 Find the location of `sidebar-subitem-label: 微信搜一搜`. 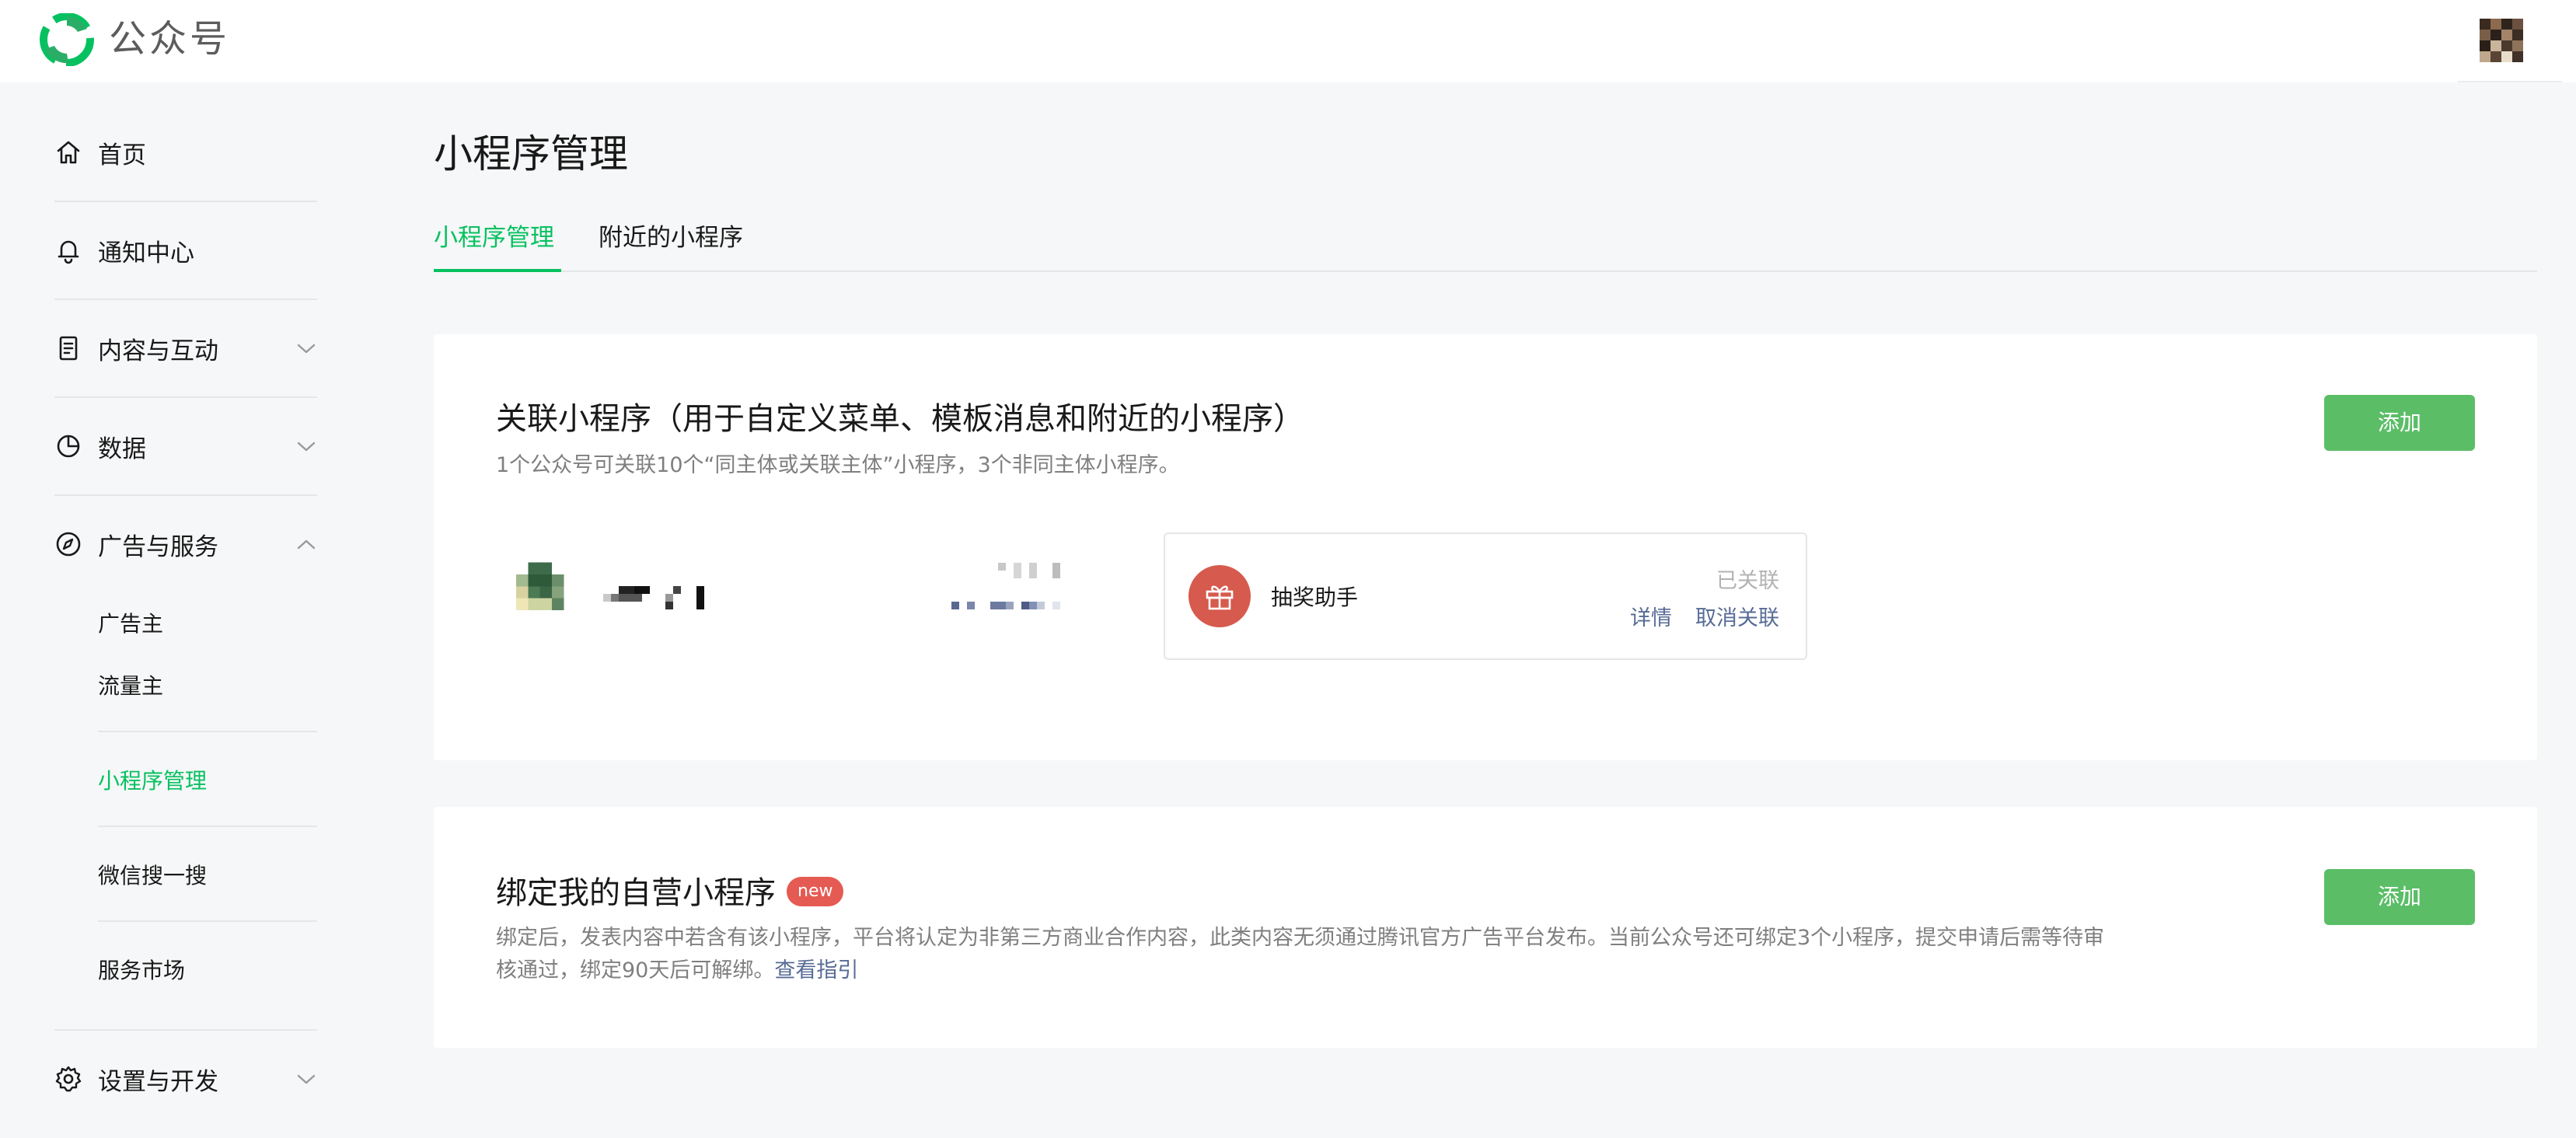

sidebar-subitem-label: 微信搜一搜 is located at coordinates (153, 875).